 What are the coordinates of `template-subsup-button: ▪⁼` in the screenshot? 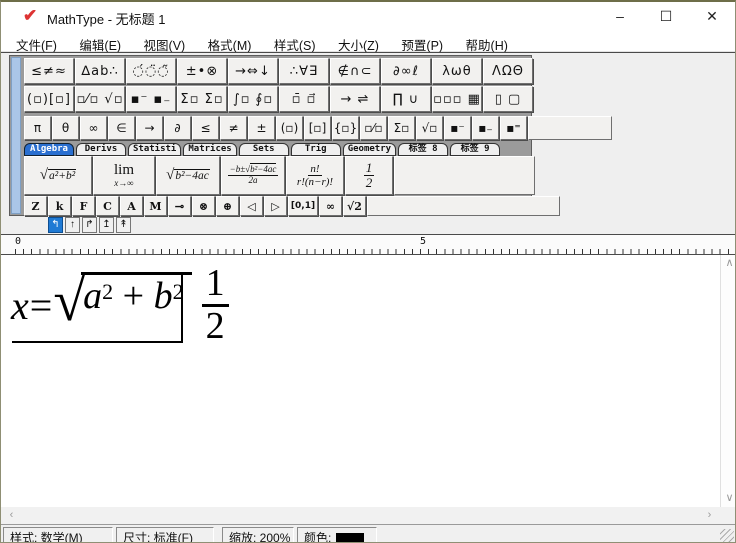 It's located at (513, 128).